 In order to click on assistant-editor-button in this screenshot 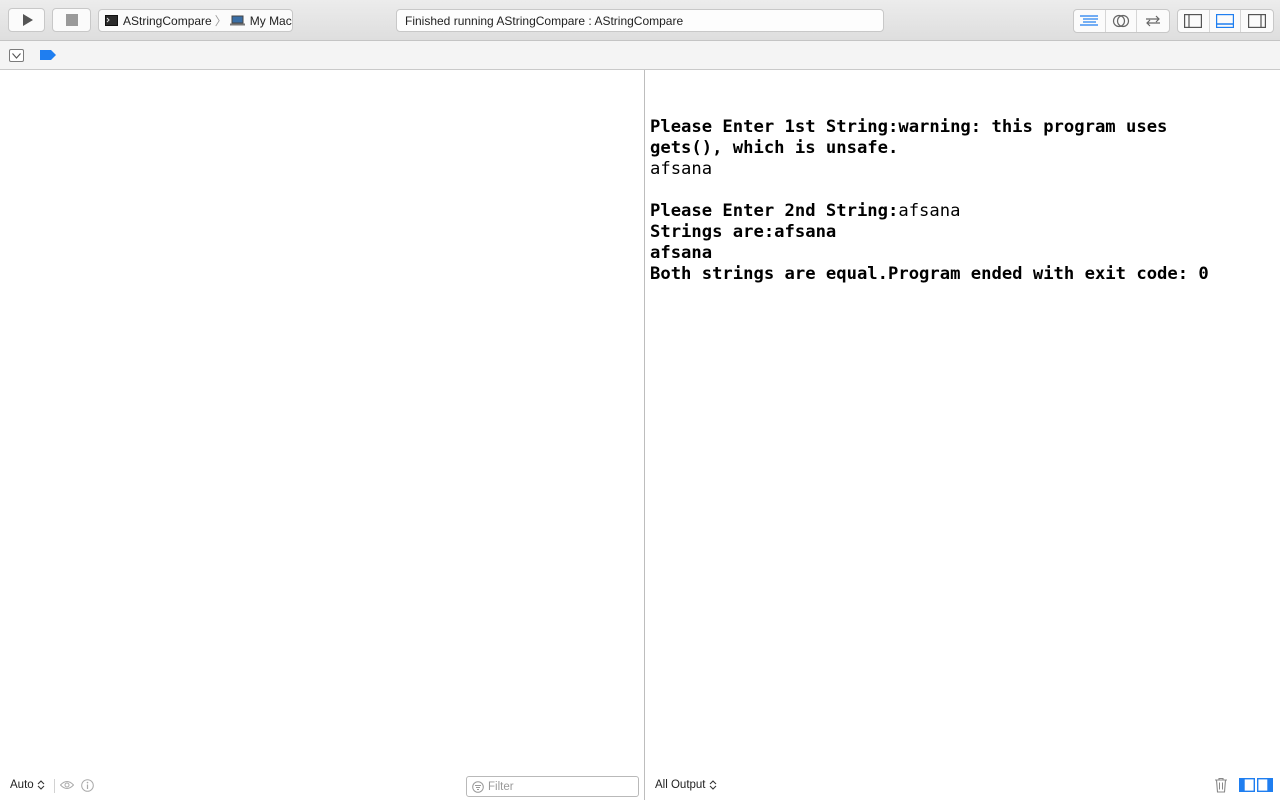, I will do `click(1122, 21)`.